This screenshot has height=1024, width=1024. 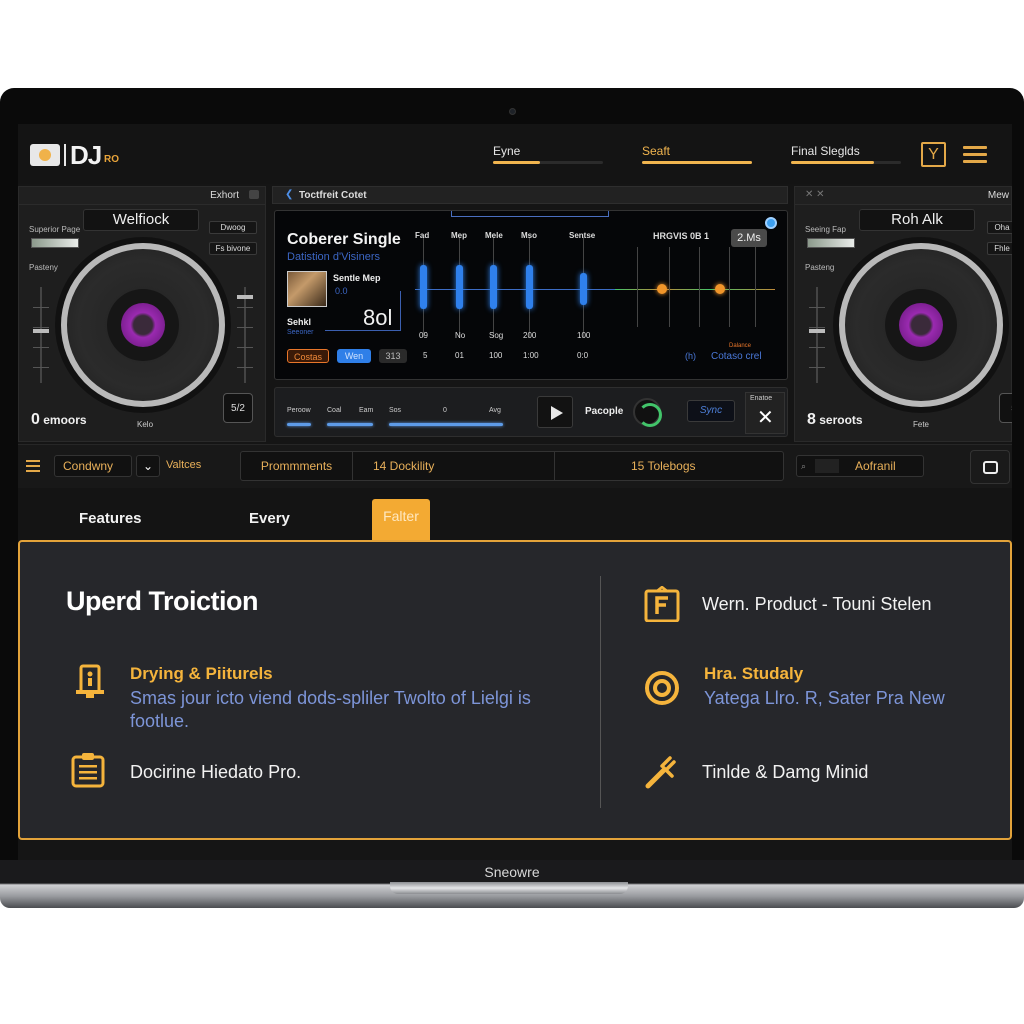 What do you see at coordinates (835, 419) in the screenshot?
I see `deck-right-count: 8 seroots` at bounding box center [835, 419].